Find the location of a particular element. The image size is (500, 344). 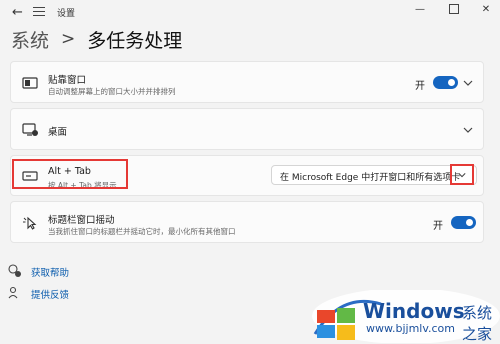

snap-windows-title: 贴靠窗口 is located at coordinates (67, 80).